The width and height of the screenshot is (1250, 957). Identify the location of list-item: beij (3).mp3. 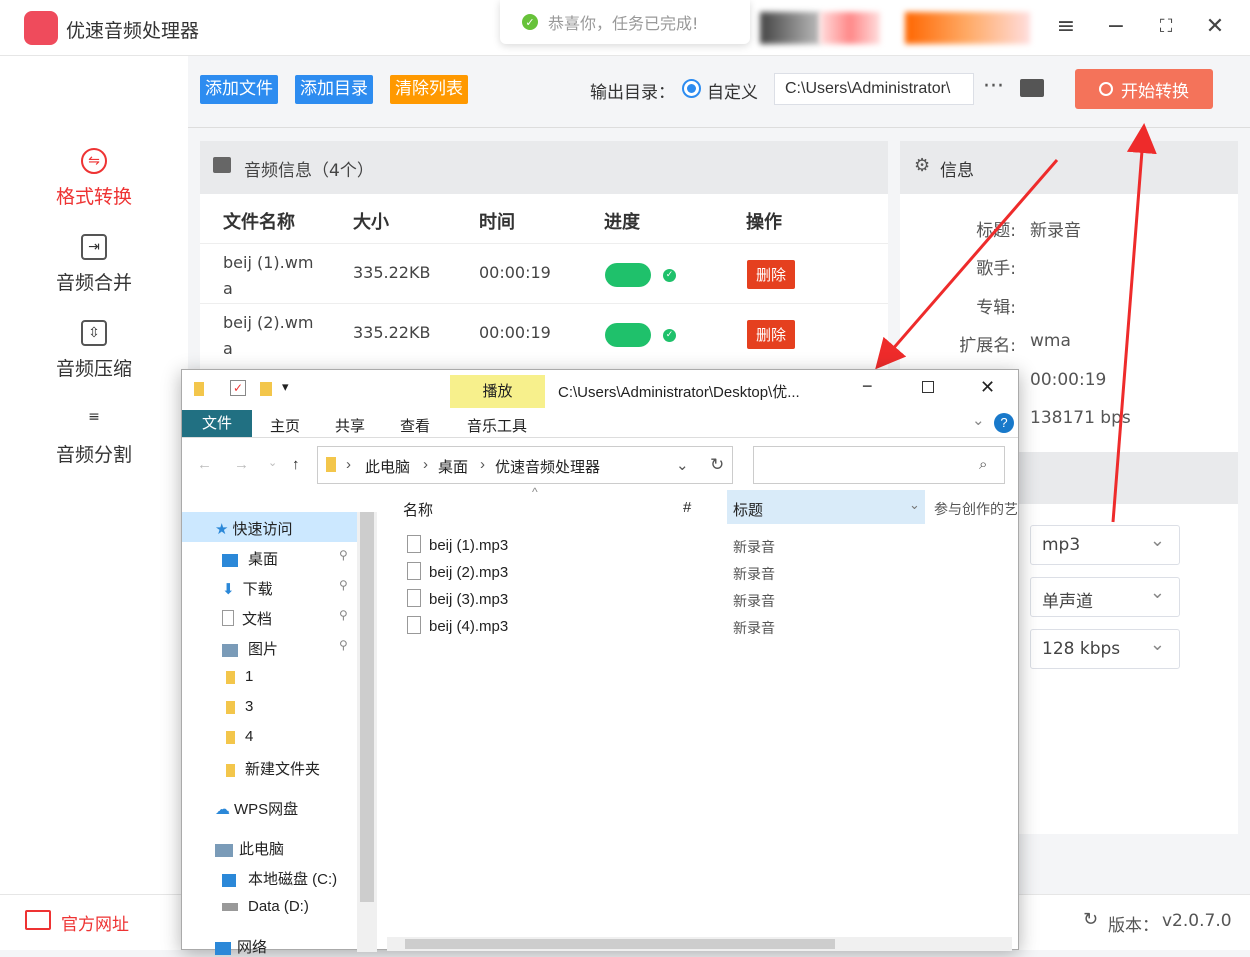
(457, 599).